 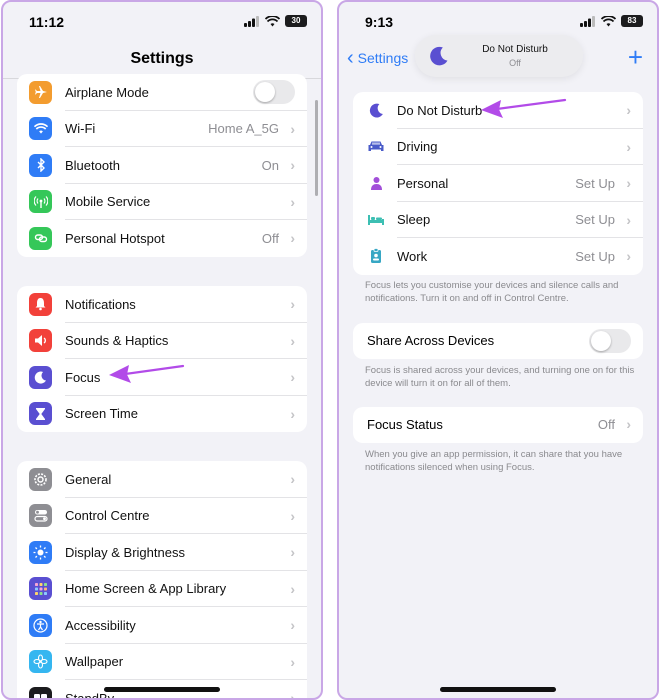 I want to click on sun-icon, so click(x=40, y=552).